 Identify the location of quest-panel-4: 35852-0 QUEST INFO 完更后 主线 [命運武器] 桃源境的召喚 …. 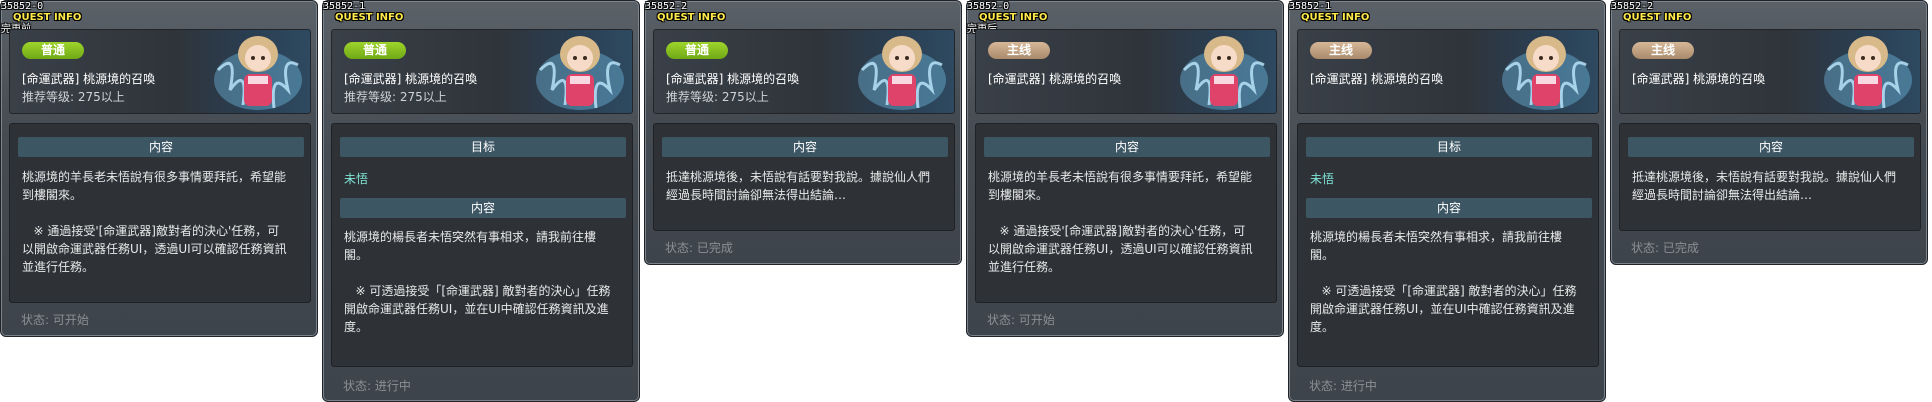
(1125, 168).